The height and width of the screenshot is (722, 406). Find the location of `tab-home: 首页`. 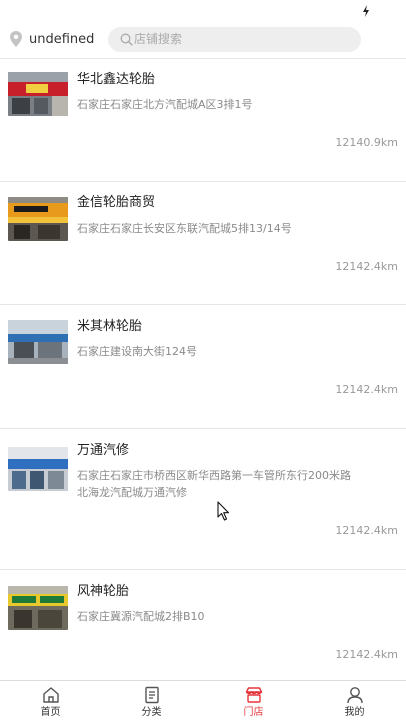

tab-home: 首页 is located at coordinates (50, 701).